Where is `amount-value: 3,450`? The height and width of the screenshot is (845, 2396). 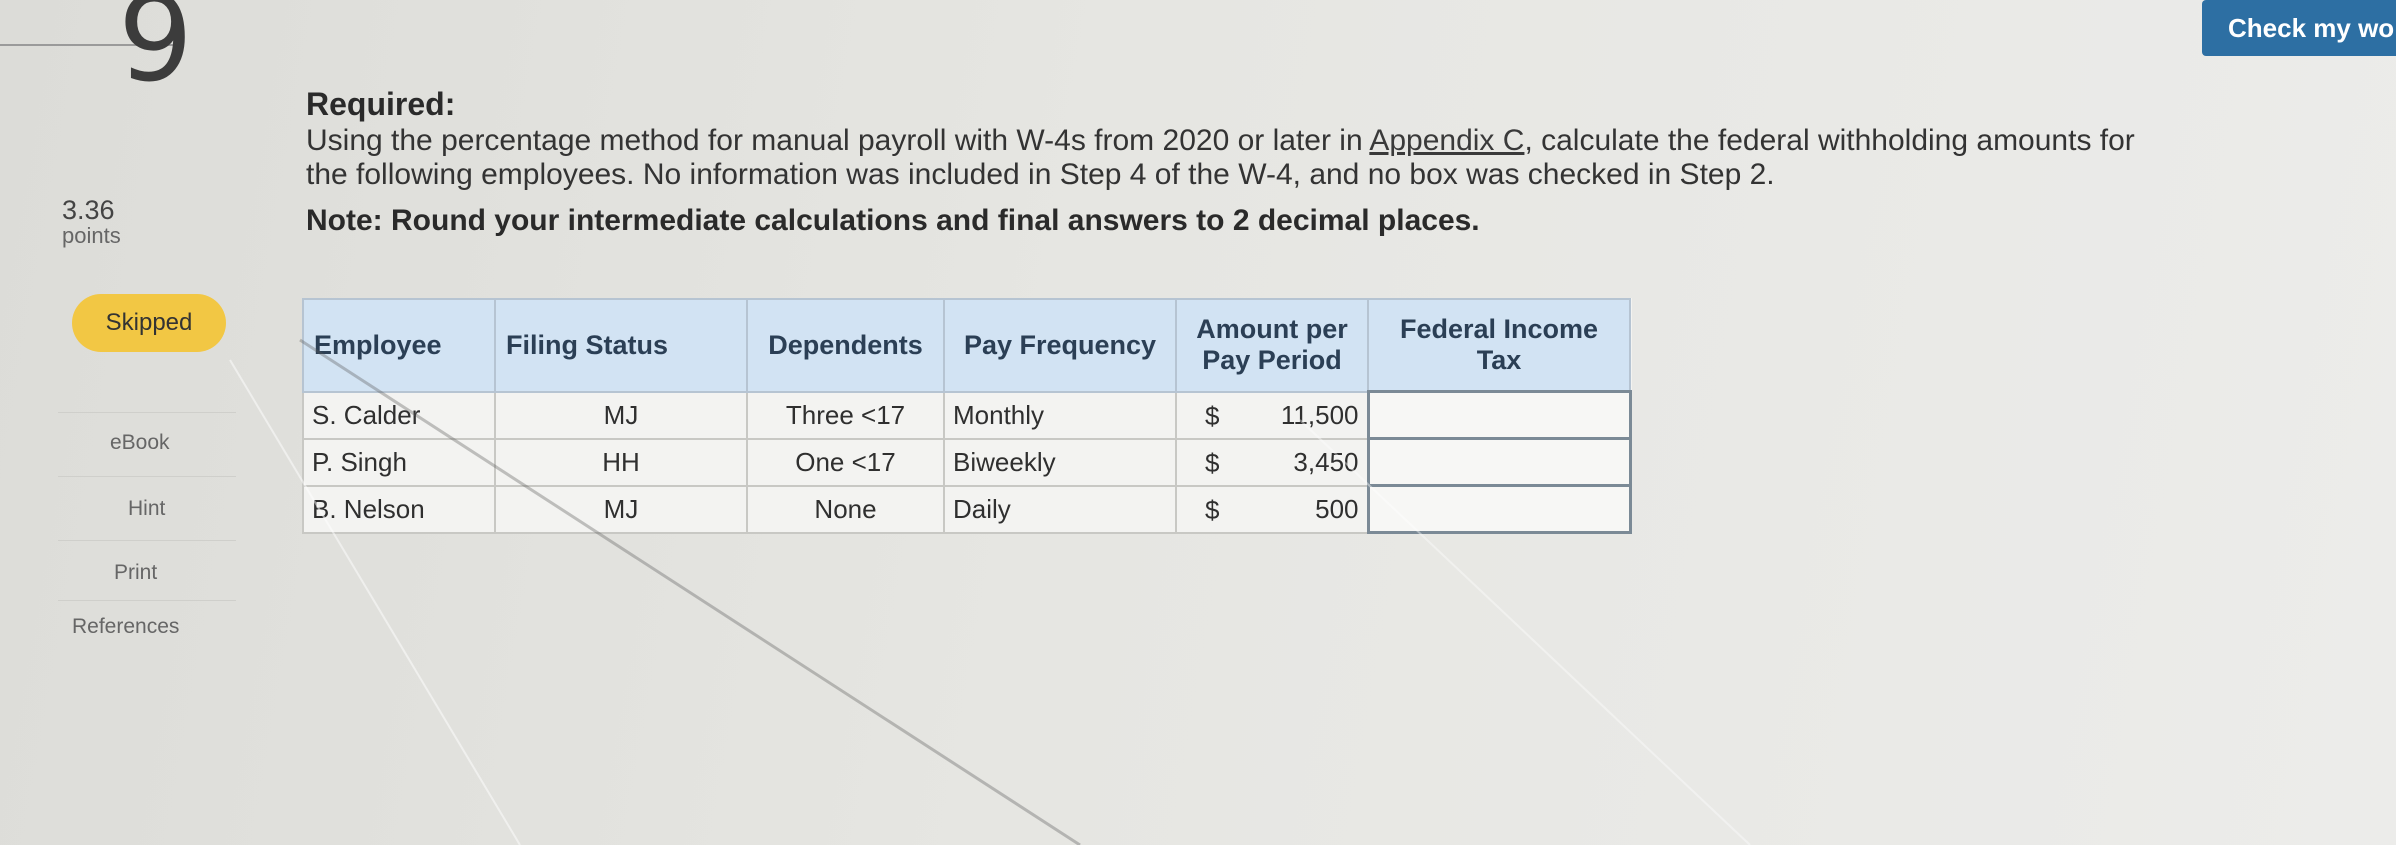
amount-value: 3,450 is located at coordinates (1326, 461).